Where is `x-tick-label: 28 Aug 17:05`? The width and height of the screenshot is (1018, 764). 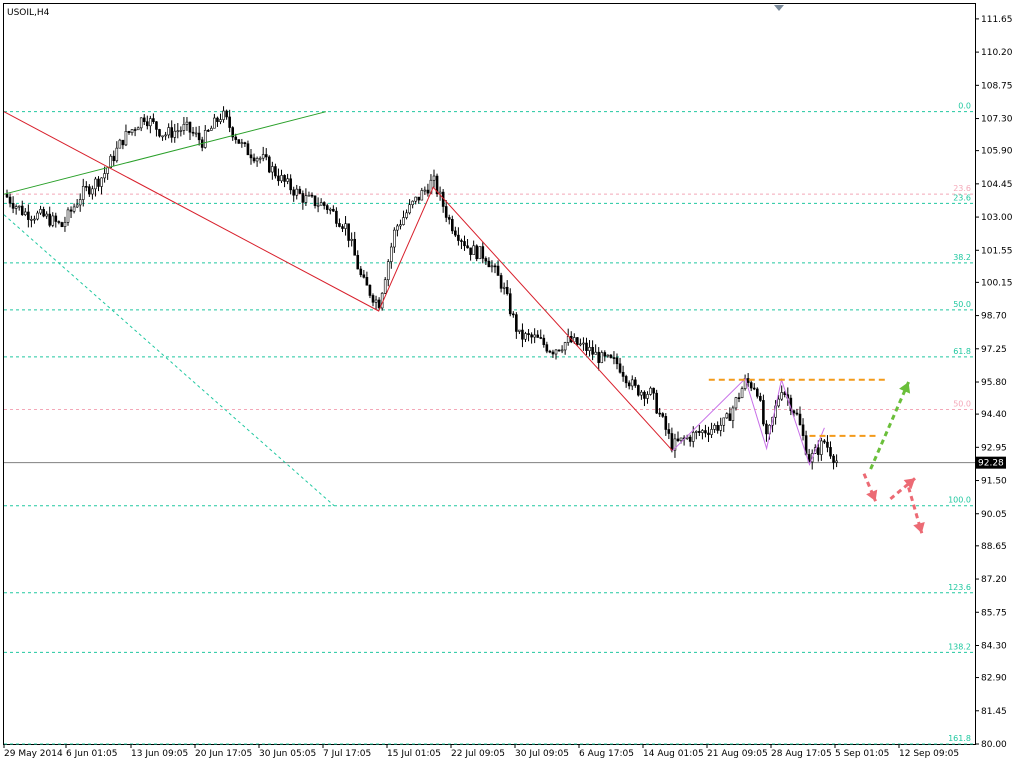
x-tick-label: 28 Aug 17:05 is located at coordinates (801, 754).